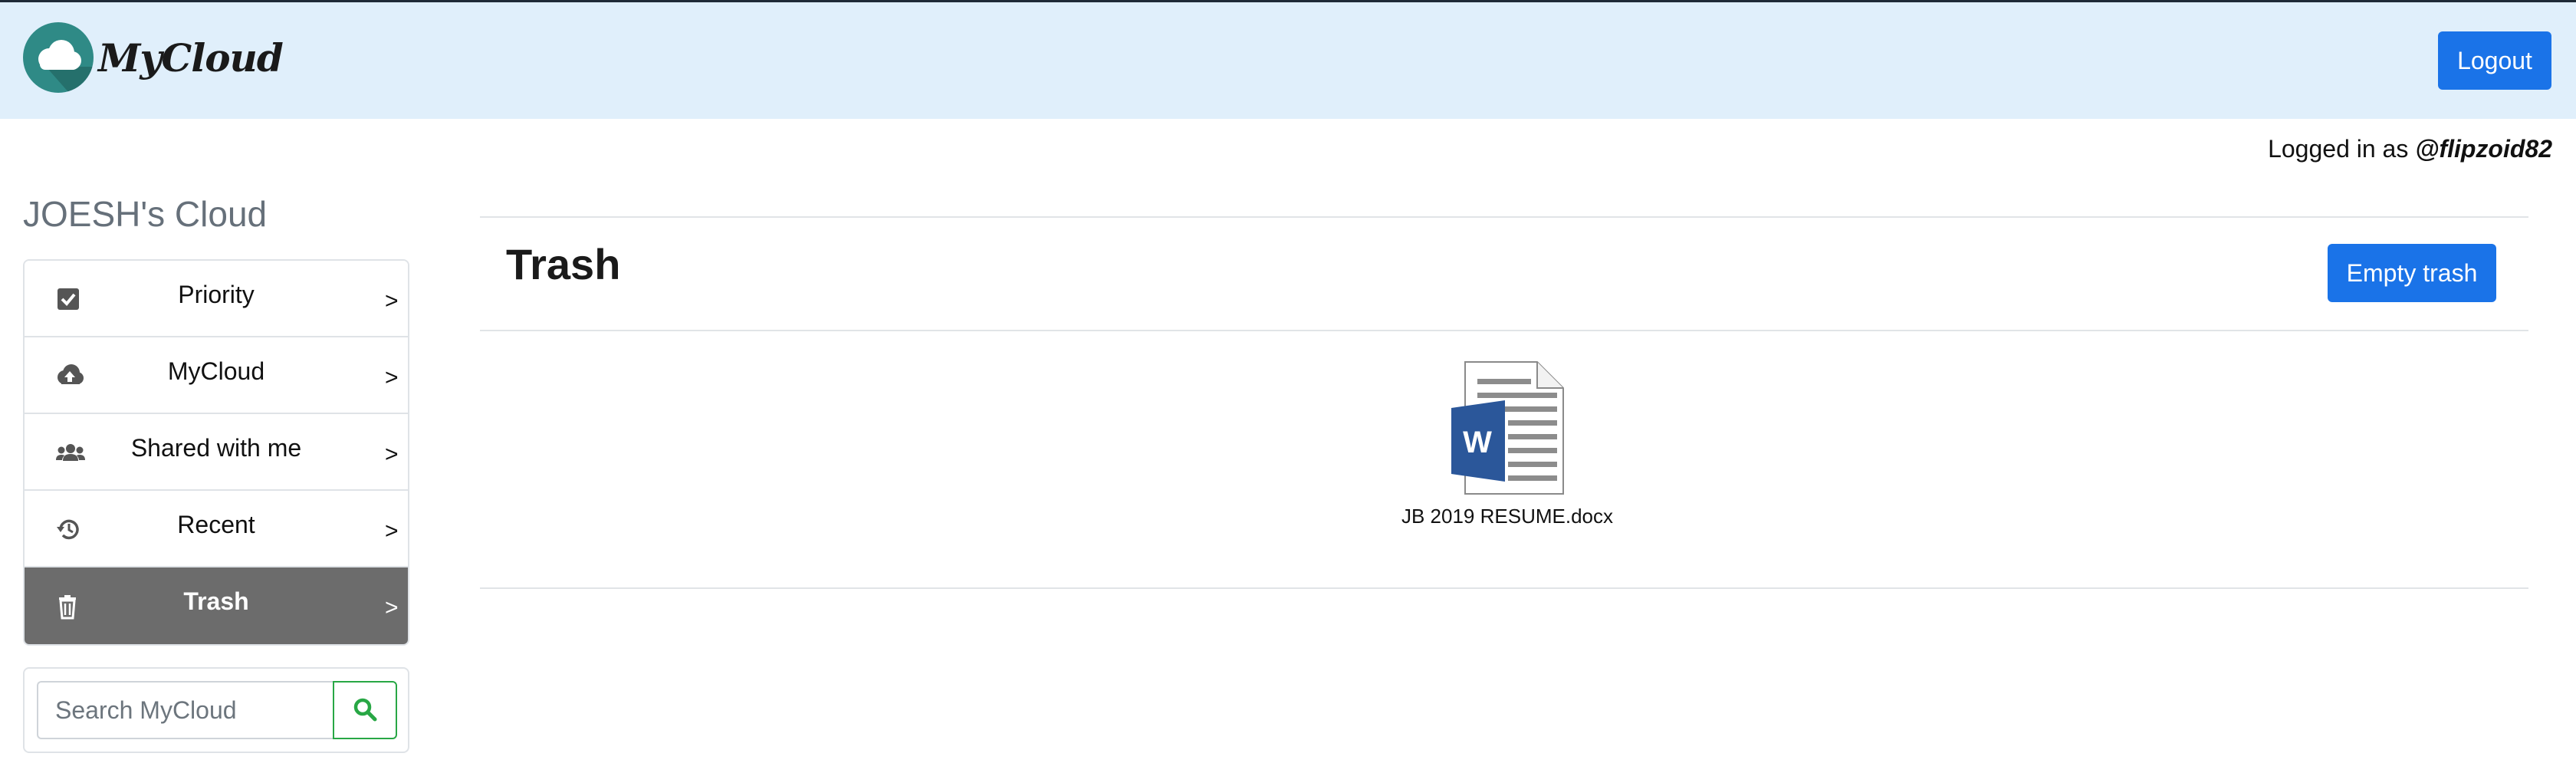  I want to click on username: @flipzoid82, so click(2483, 149).